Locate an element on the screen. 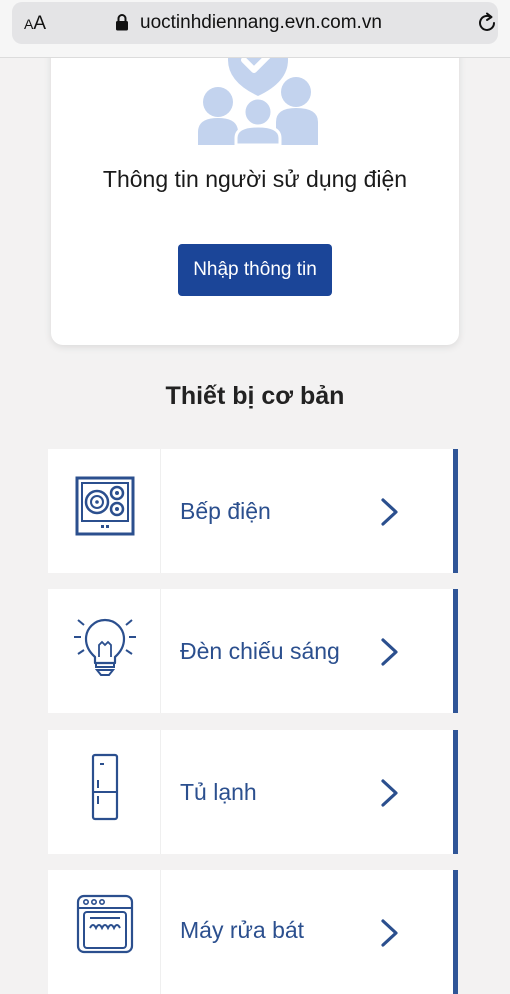 This screenshot has width=510, height=994. text-size-small-label: A is located at coordinates (29, 24).